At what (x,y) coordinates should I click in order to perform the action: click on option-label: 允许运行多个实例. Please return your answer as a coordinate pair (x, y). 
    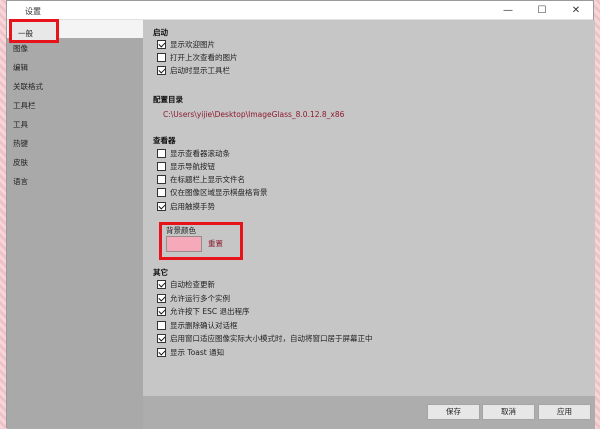
    Looking at the image, I should click on (200, 298).